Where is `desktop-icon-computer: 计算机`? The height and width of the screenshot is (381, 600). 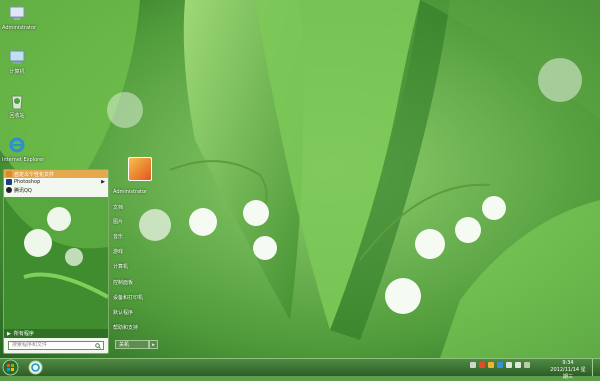
desktop-icon-computer: 计算机 is located at coordinates (17, 61).